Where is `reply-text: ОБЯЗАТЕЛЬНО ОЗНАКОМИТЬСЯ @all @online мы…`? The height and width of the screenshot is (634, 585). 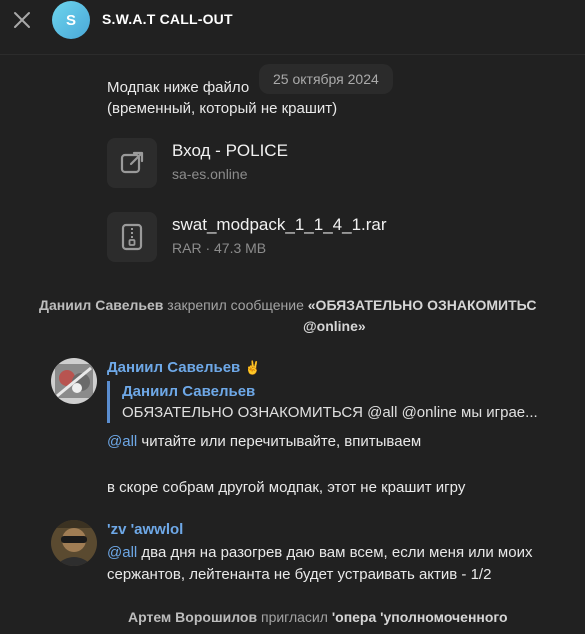
reply-text: ОБЯЗАТЕЛЬНО ОЗНАКОМИТЬСЯ @all @online мы… is located at coordinates (330, 412).